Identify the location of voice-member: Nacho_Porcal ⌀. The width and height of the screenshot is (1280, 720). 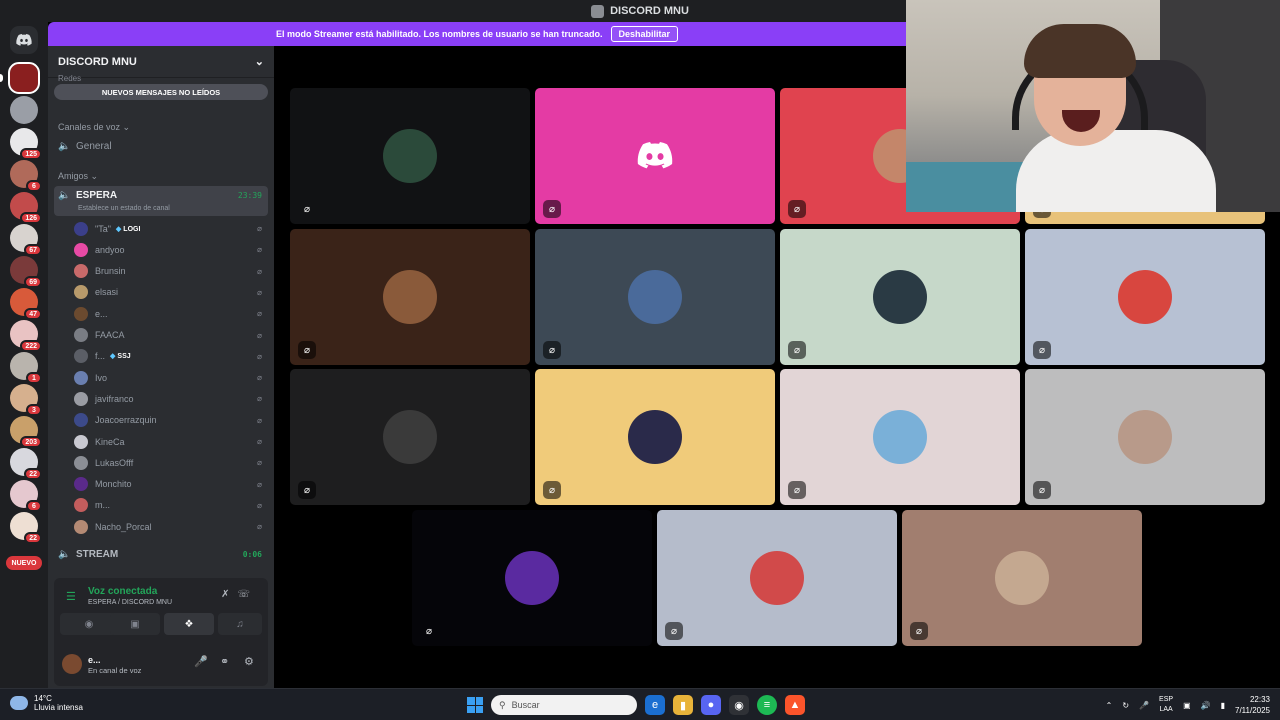
(171, 526).